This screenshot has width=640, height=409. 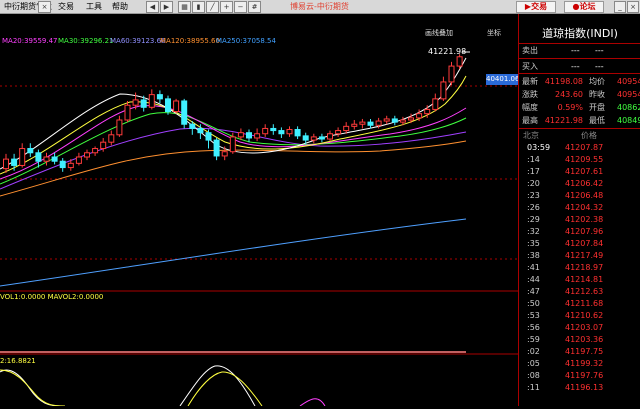 I want to click on tick-row: :50 41211.68, so click(x=579, y=304).